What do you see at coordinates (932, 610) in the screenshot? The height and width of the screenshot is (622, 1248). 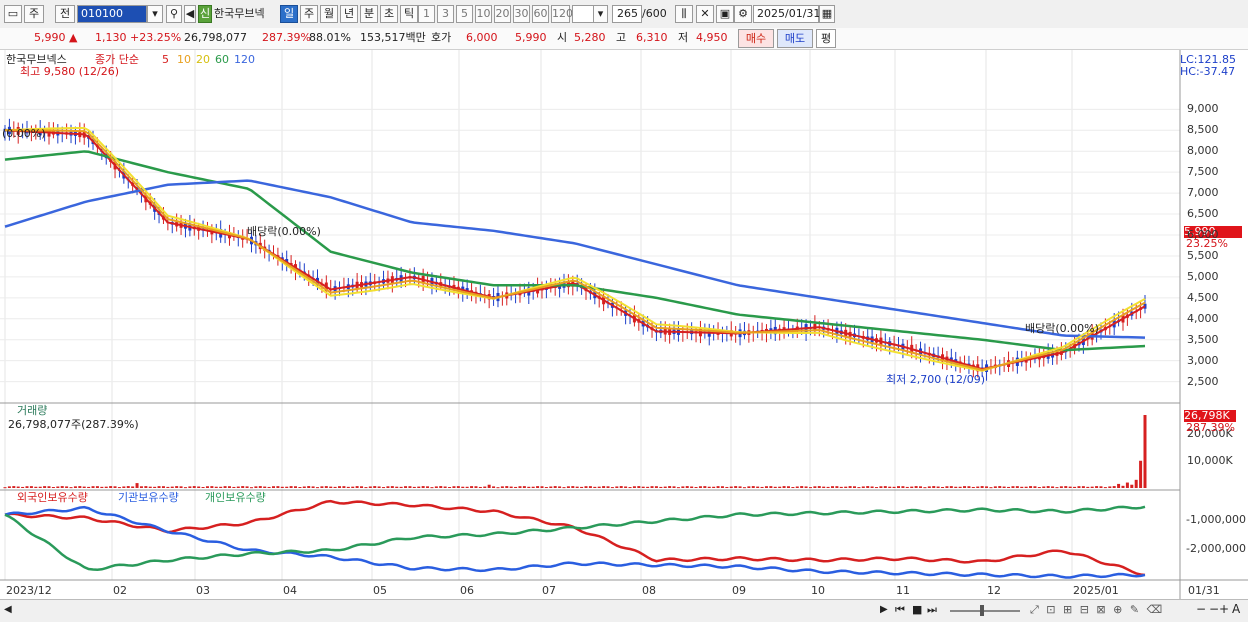 I see `last-icon: ⏭` at bounding box center [932, 610].